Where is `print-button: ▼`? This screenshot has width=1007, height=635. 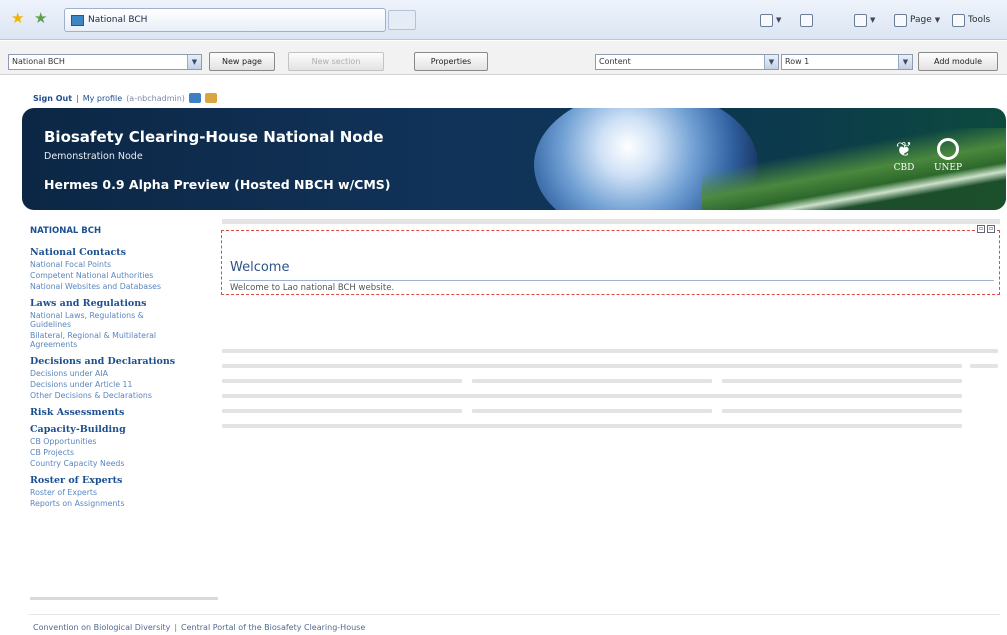 print-button: ▼ is located at coordinates (864, 20).